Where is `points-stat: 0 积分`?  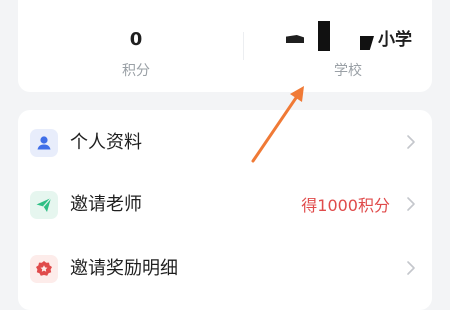 points-stat: 0 积分 is located at coordinates (136, 54).